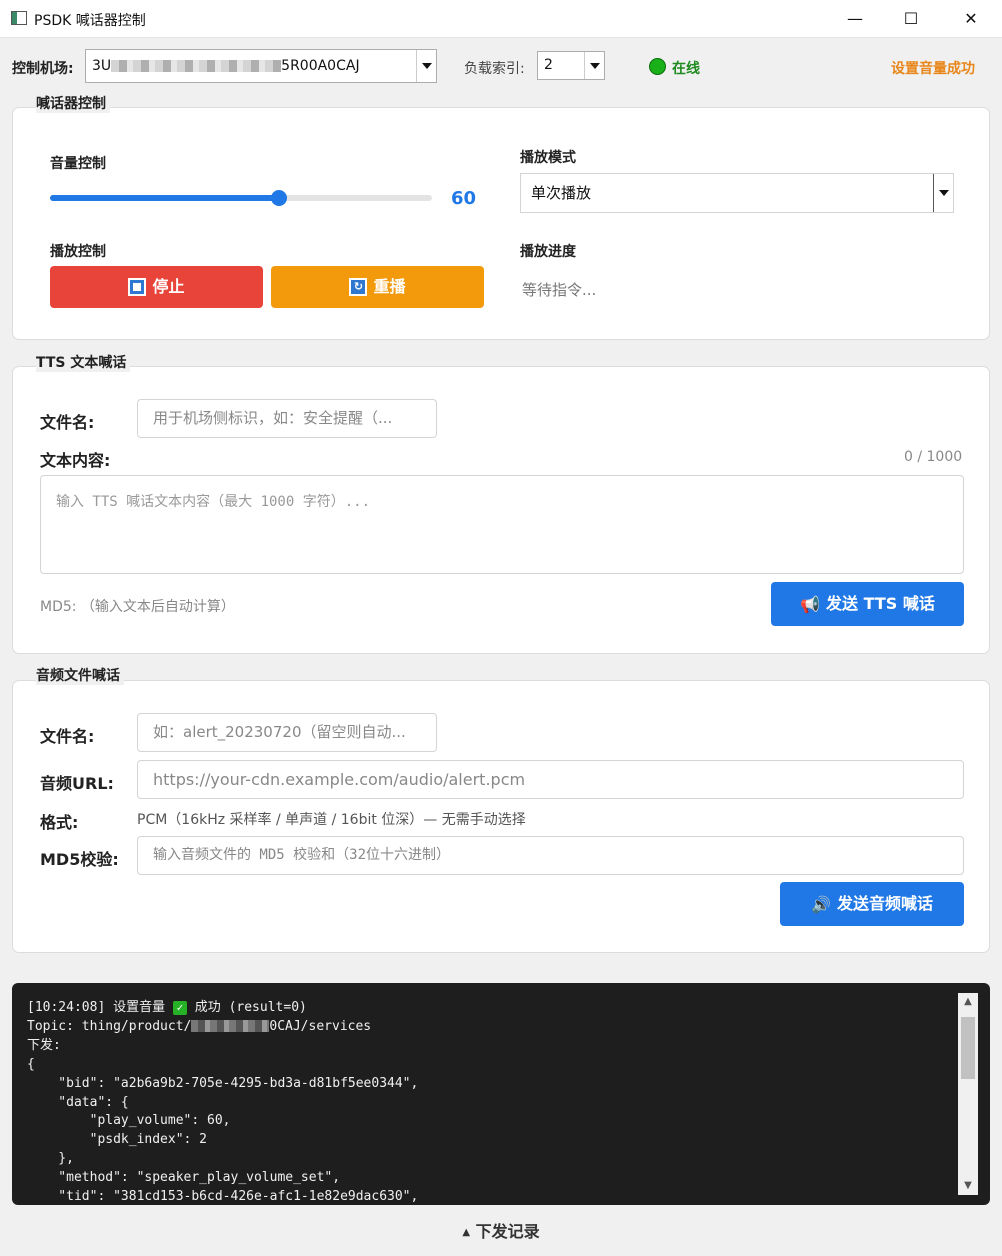 The image size is (1002, 1256). I want to click on window-title: PSDK 喊话器控制, so click(90, 21).